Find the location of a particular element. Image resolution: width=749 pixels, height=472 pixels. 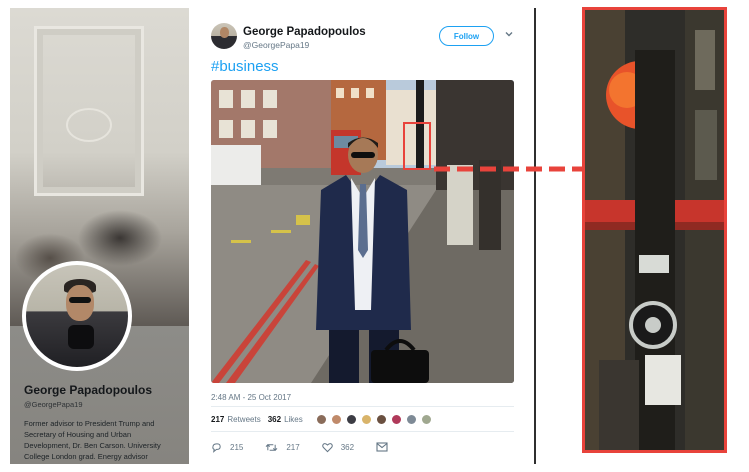

author-avatar is located at coordinates (224, 36).